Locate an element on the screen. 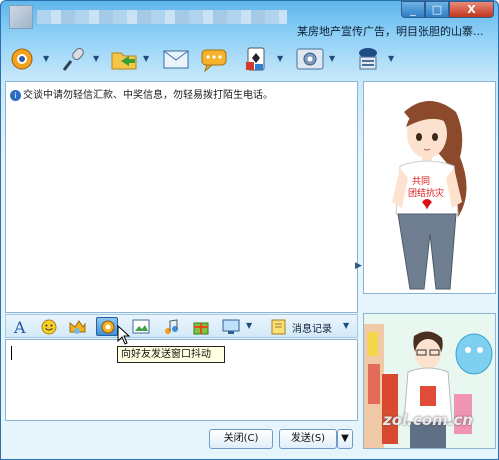  contact-avatar is located at coordinates (21, 17).